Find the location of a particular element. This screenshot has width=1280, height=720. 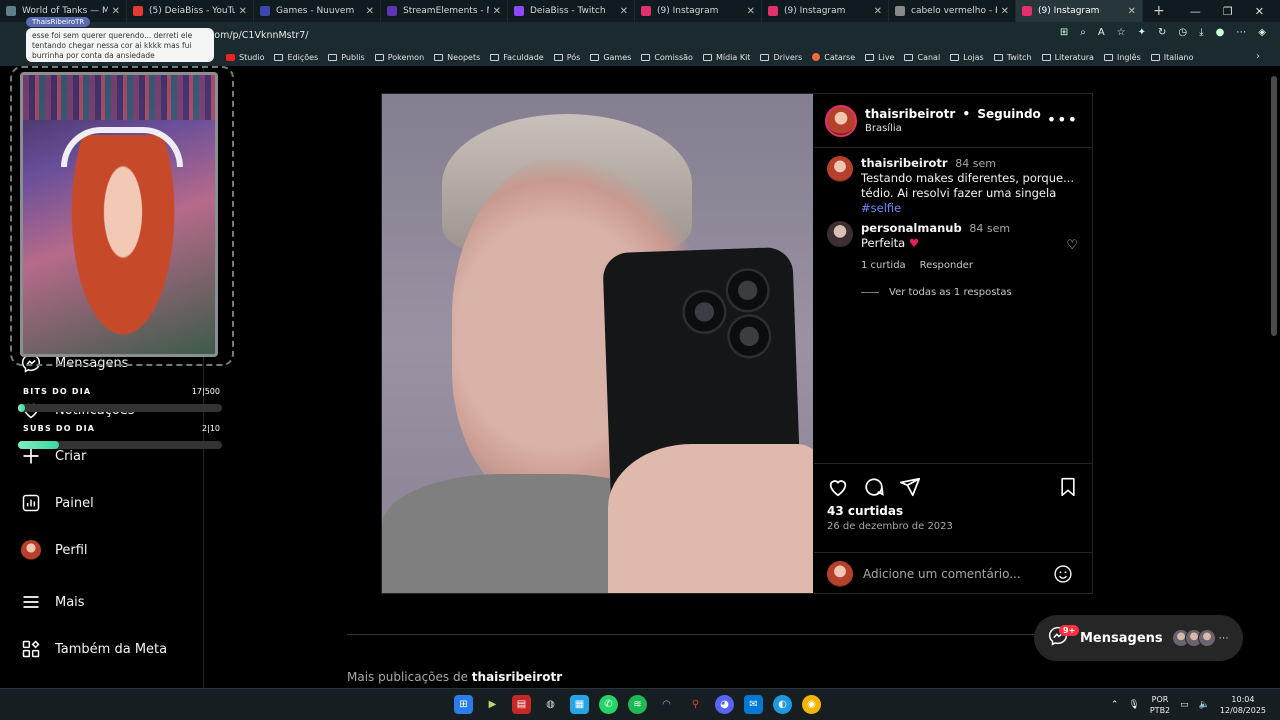

chevron-up-icon: ⌃ is located at coordinates (1115, 705).